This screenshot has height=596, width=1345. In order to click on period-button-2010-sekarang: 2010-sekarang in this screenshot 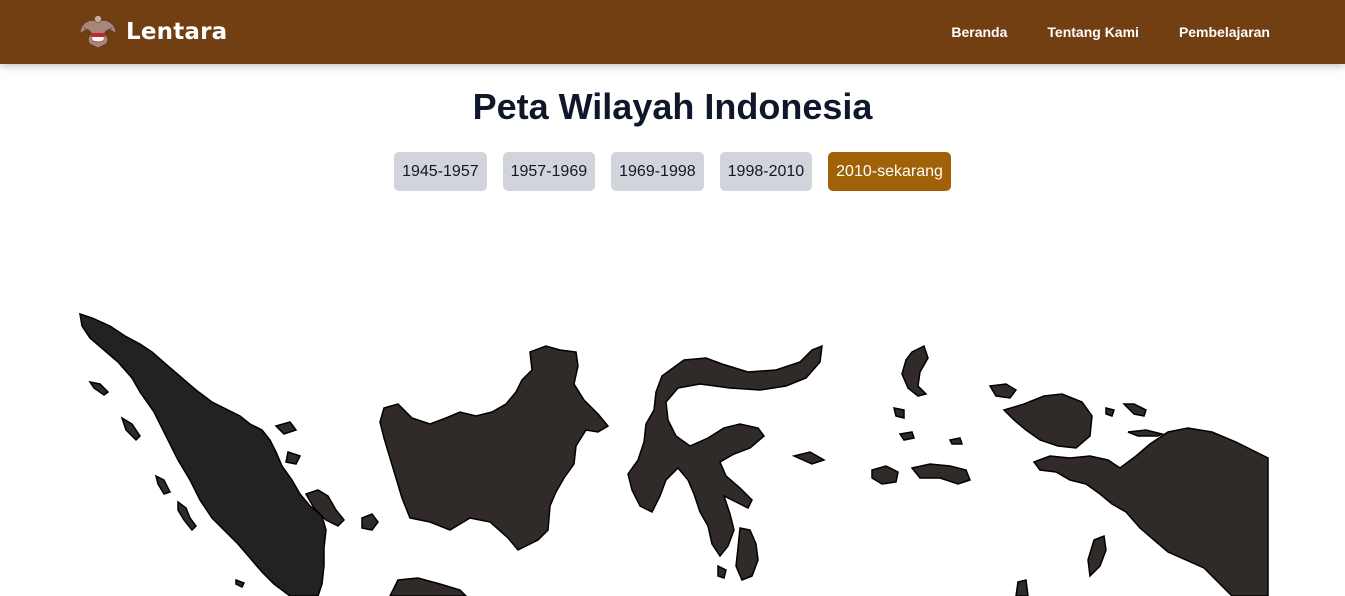, I will do `click(889, 171)`.